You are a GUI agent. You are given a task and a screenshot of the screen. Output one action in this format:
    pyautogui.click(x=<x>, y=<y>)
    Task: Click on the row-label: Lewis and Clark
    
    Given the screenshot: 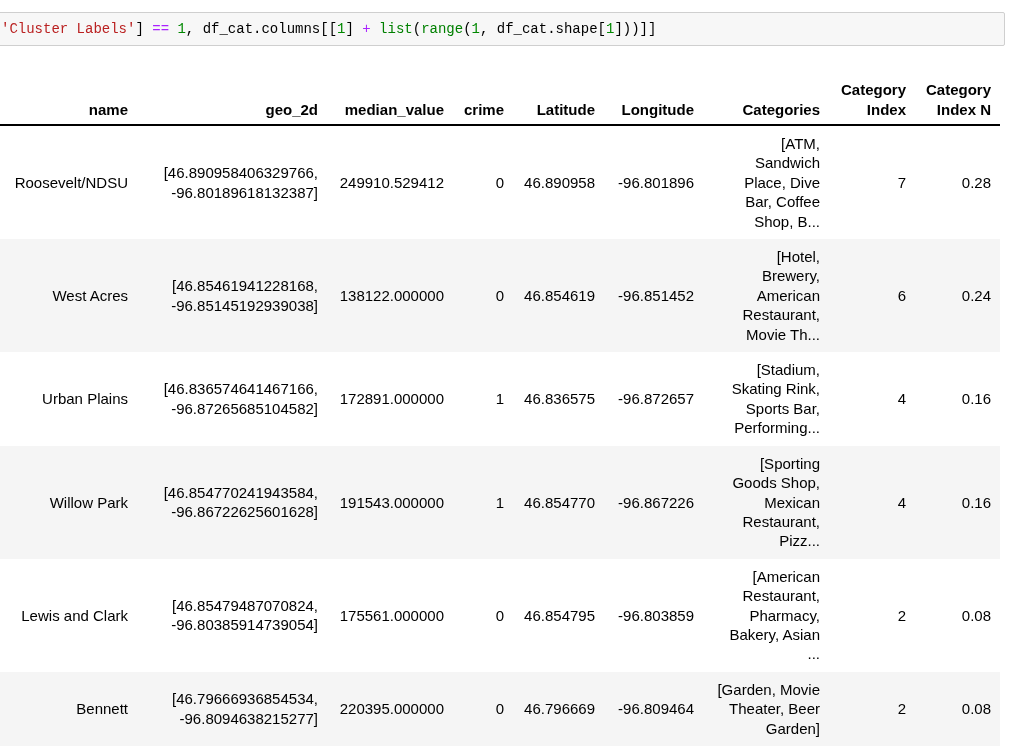 What is the action you would take?
    pyautogui.click(x=74, y=615)
    